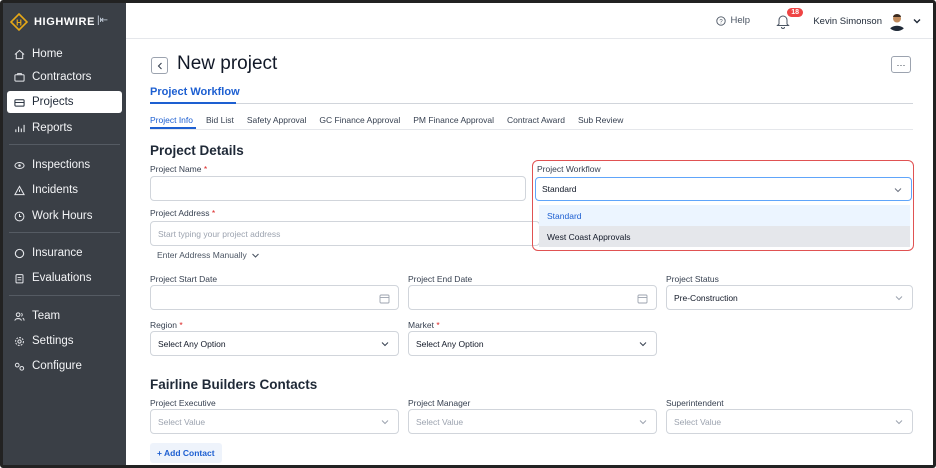  Describe the element at coordinates (220, 120) in the screenshot. I see `subtab-bid-list: Bid List` at that location.